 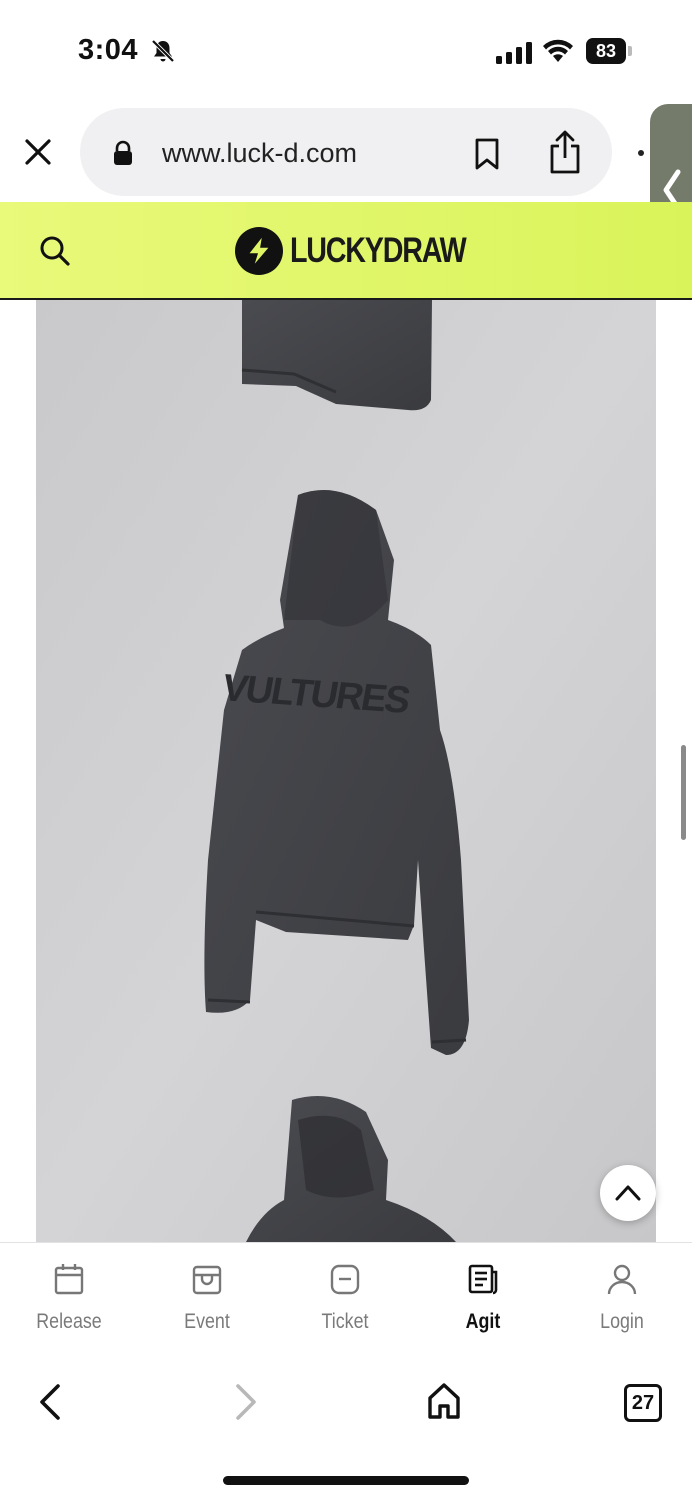 I want to click on tabs-count-button: 27, so click(x=643, y=1403).